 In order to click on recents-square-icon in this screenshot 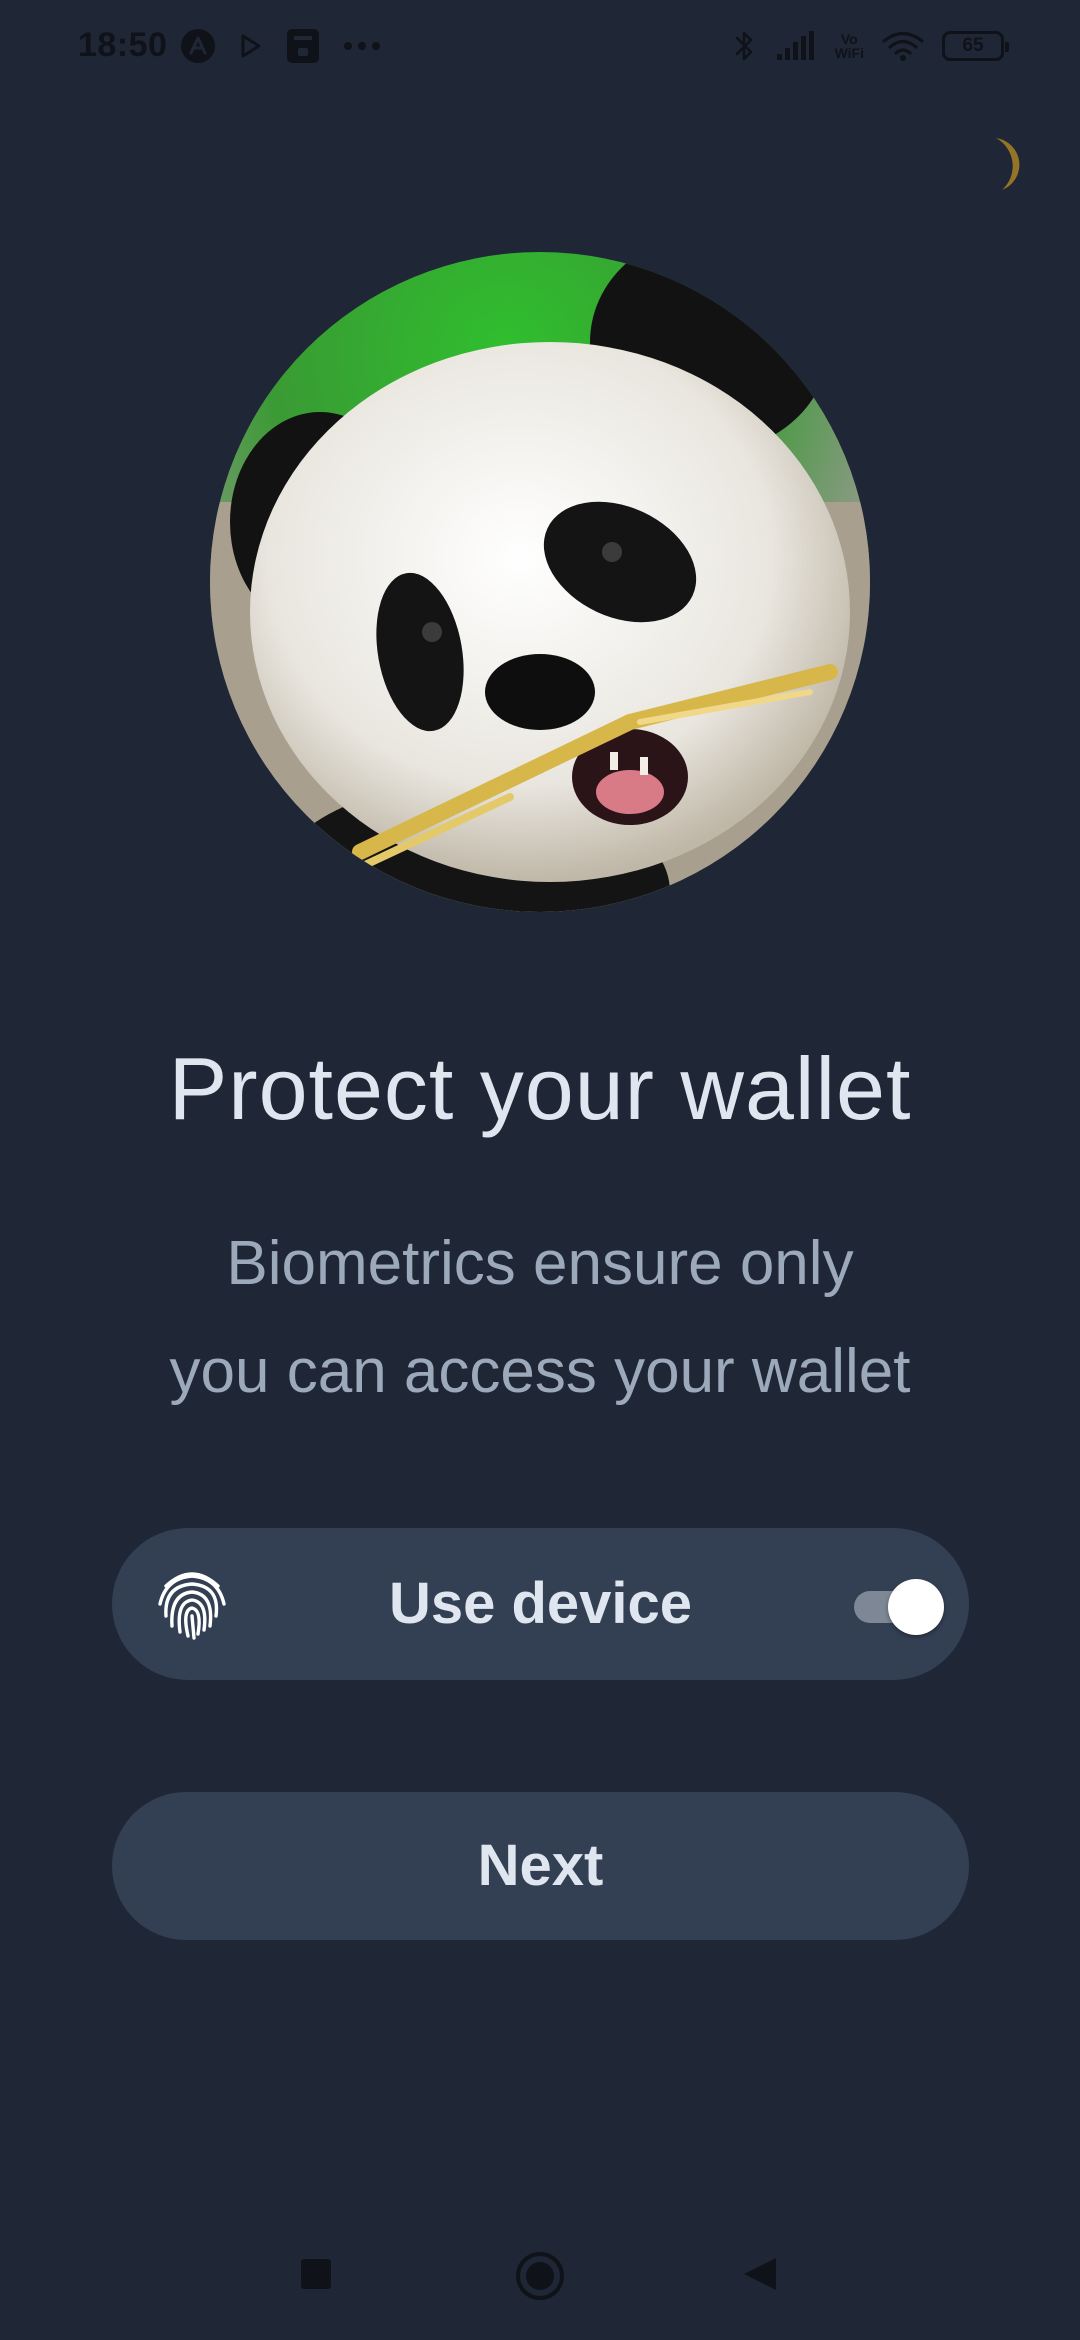, I will do `click(316, 2276)`.